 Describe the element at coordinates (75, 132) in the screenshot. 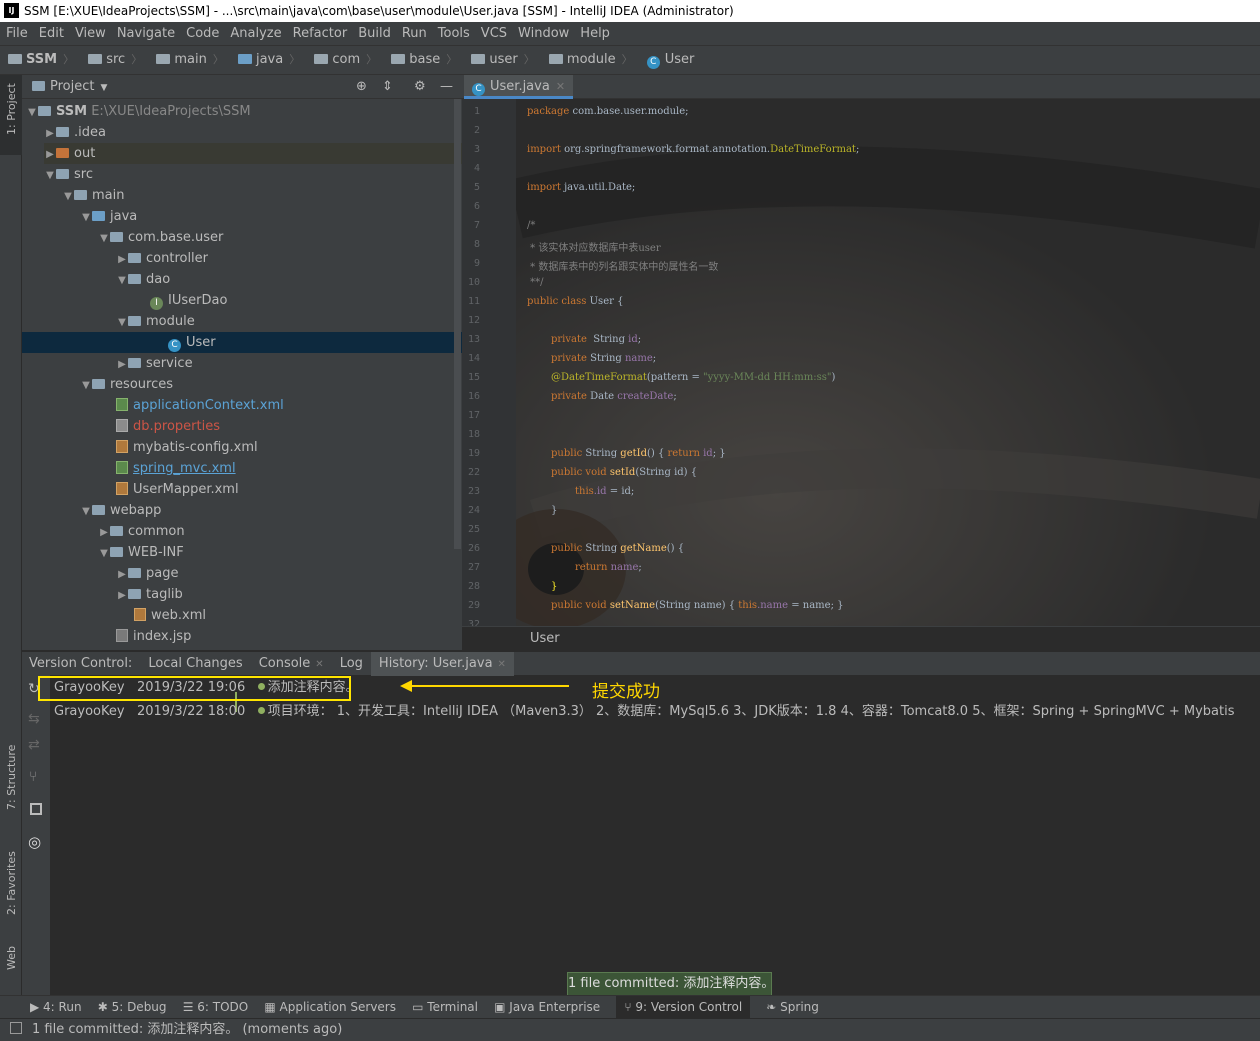

I see `tree-node-idea: ▶ .idea` at that location.